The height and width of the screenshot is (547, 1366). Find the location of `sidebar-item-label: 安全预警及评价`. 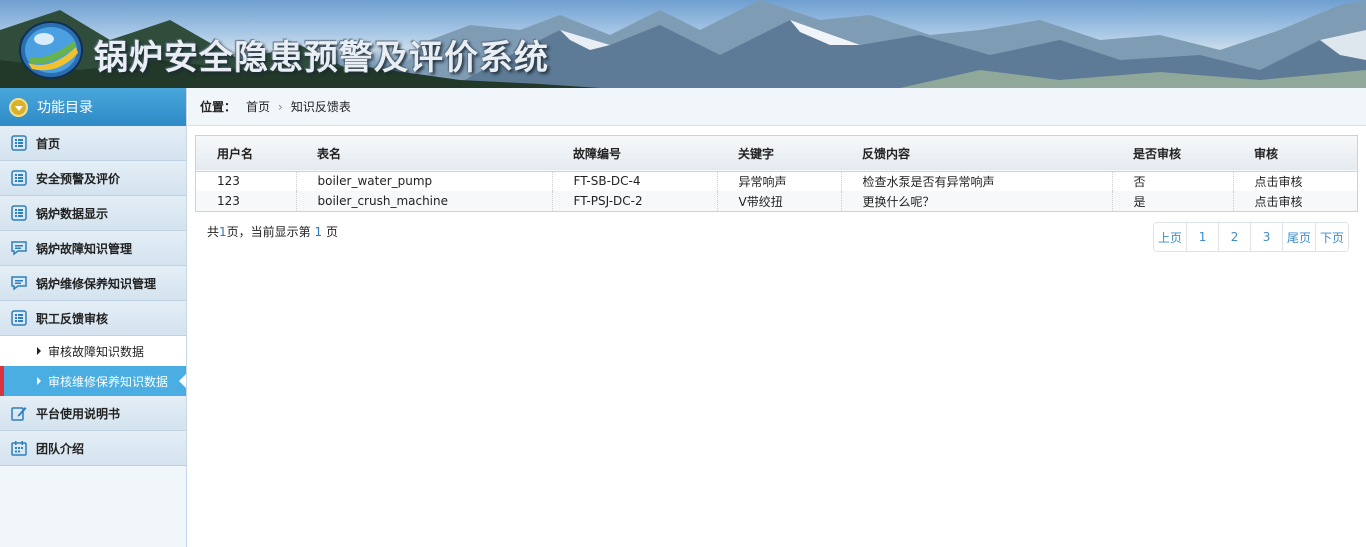

sidebar-item-label: 安全预警及评价 is located at coordinates (78, 178).